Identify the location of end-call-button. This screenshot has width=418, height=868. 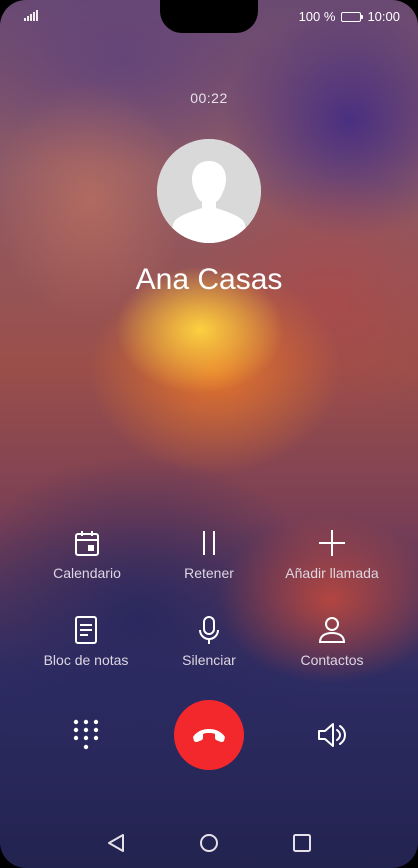
(209, 735).